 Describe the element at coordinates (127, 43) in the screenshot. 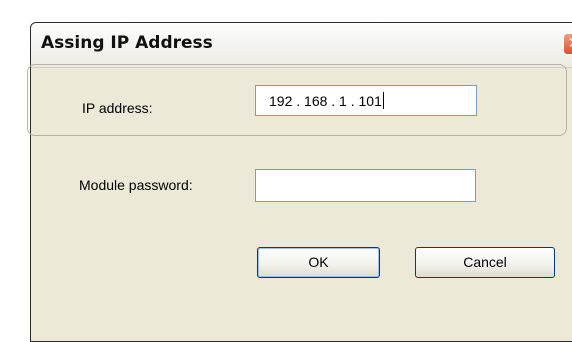

I see `dialog-title: Assing IP Address` at that location.